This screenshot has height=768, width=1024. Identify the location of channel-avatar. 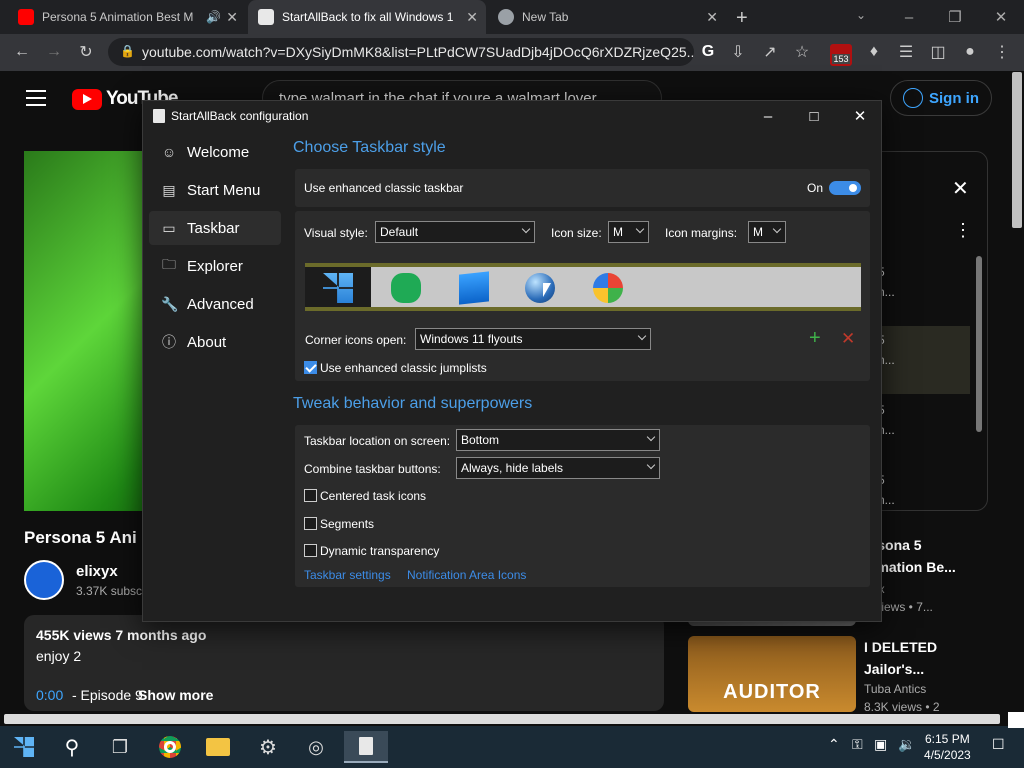
(44, 580).